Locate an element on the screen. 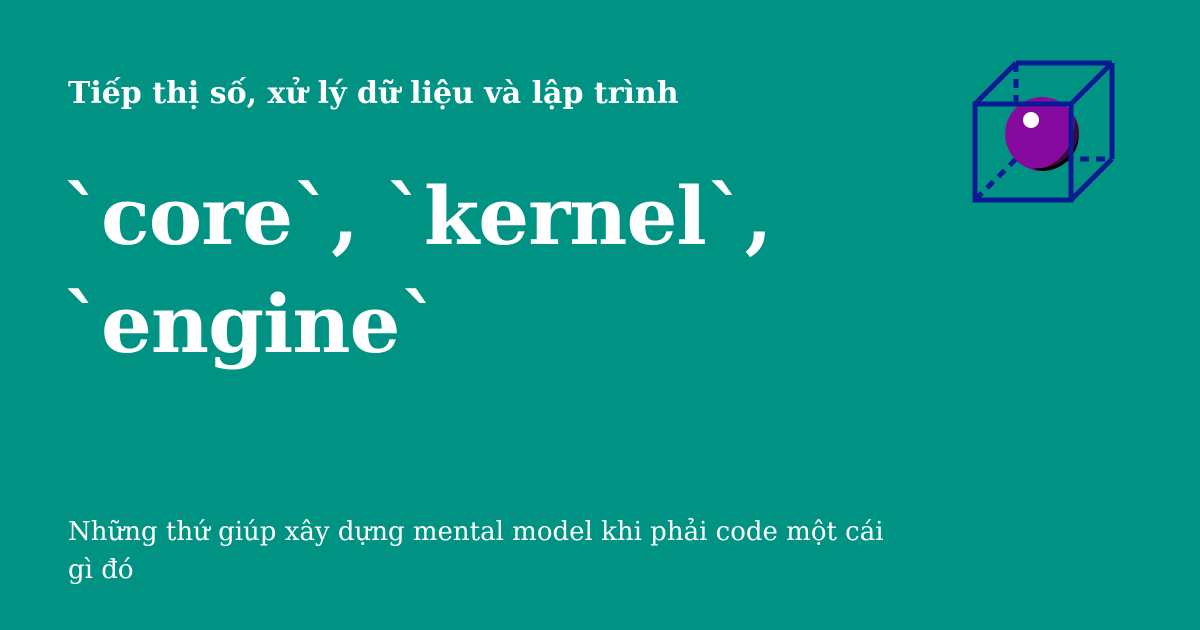 This screenshot has height=630, width=1200. cube-with-sphere-icon is located at coordinates (1043, 131).